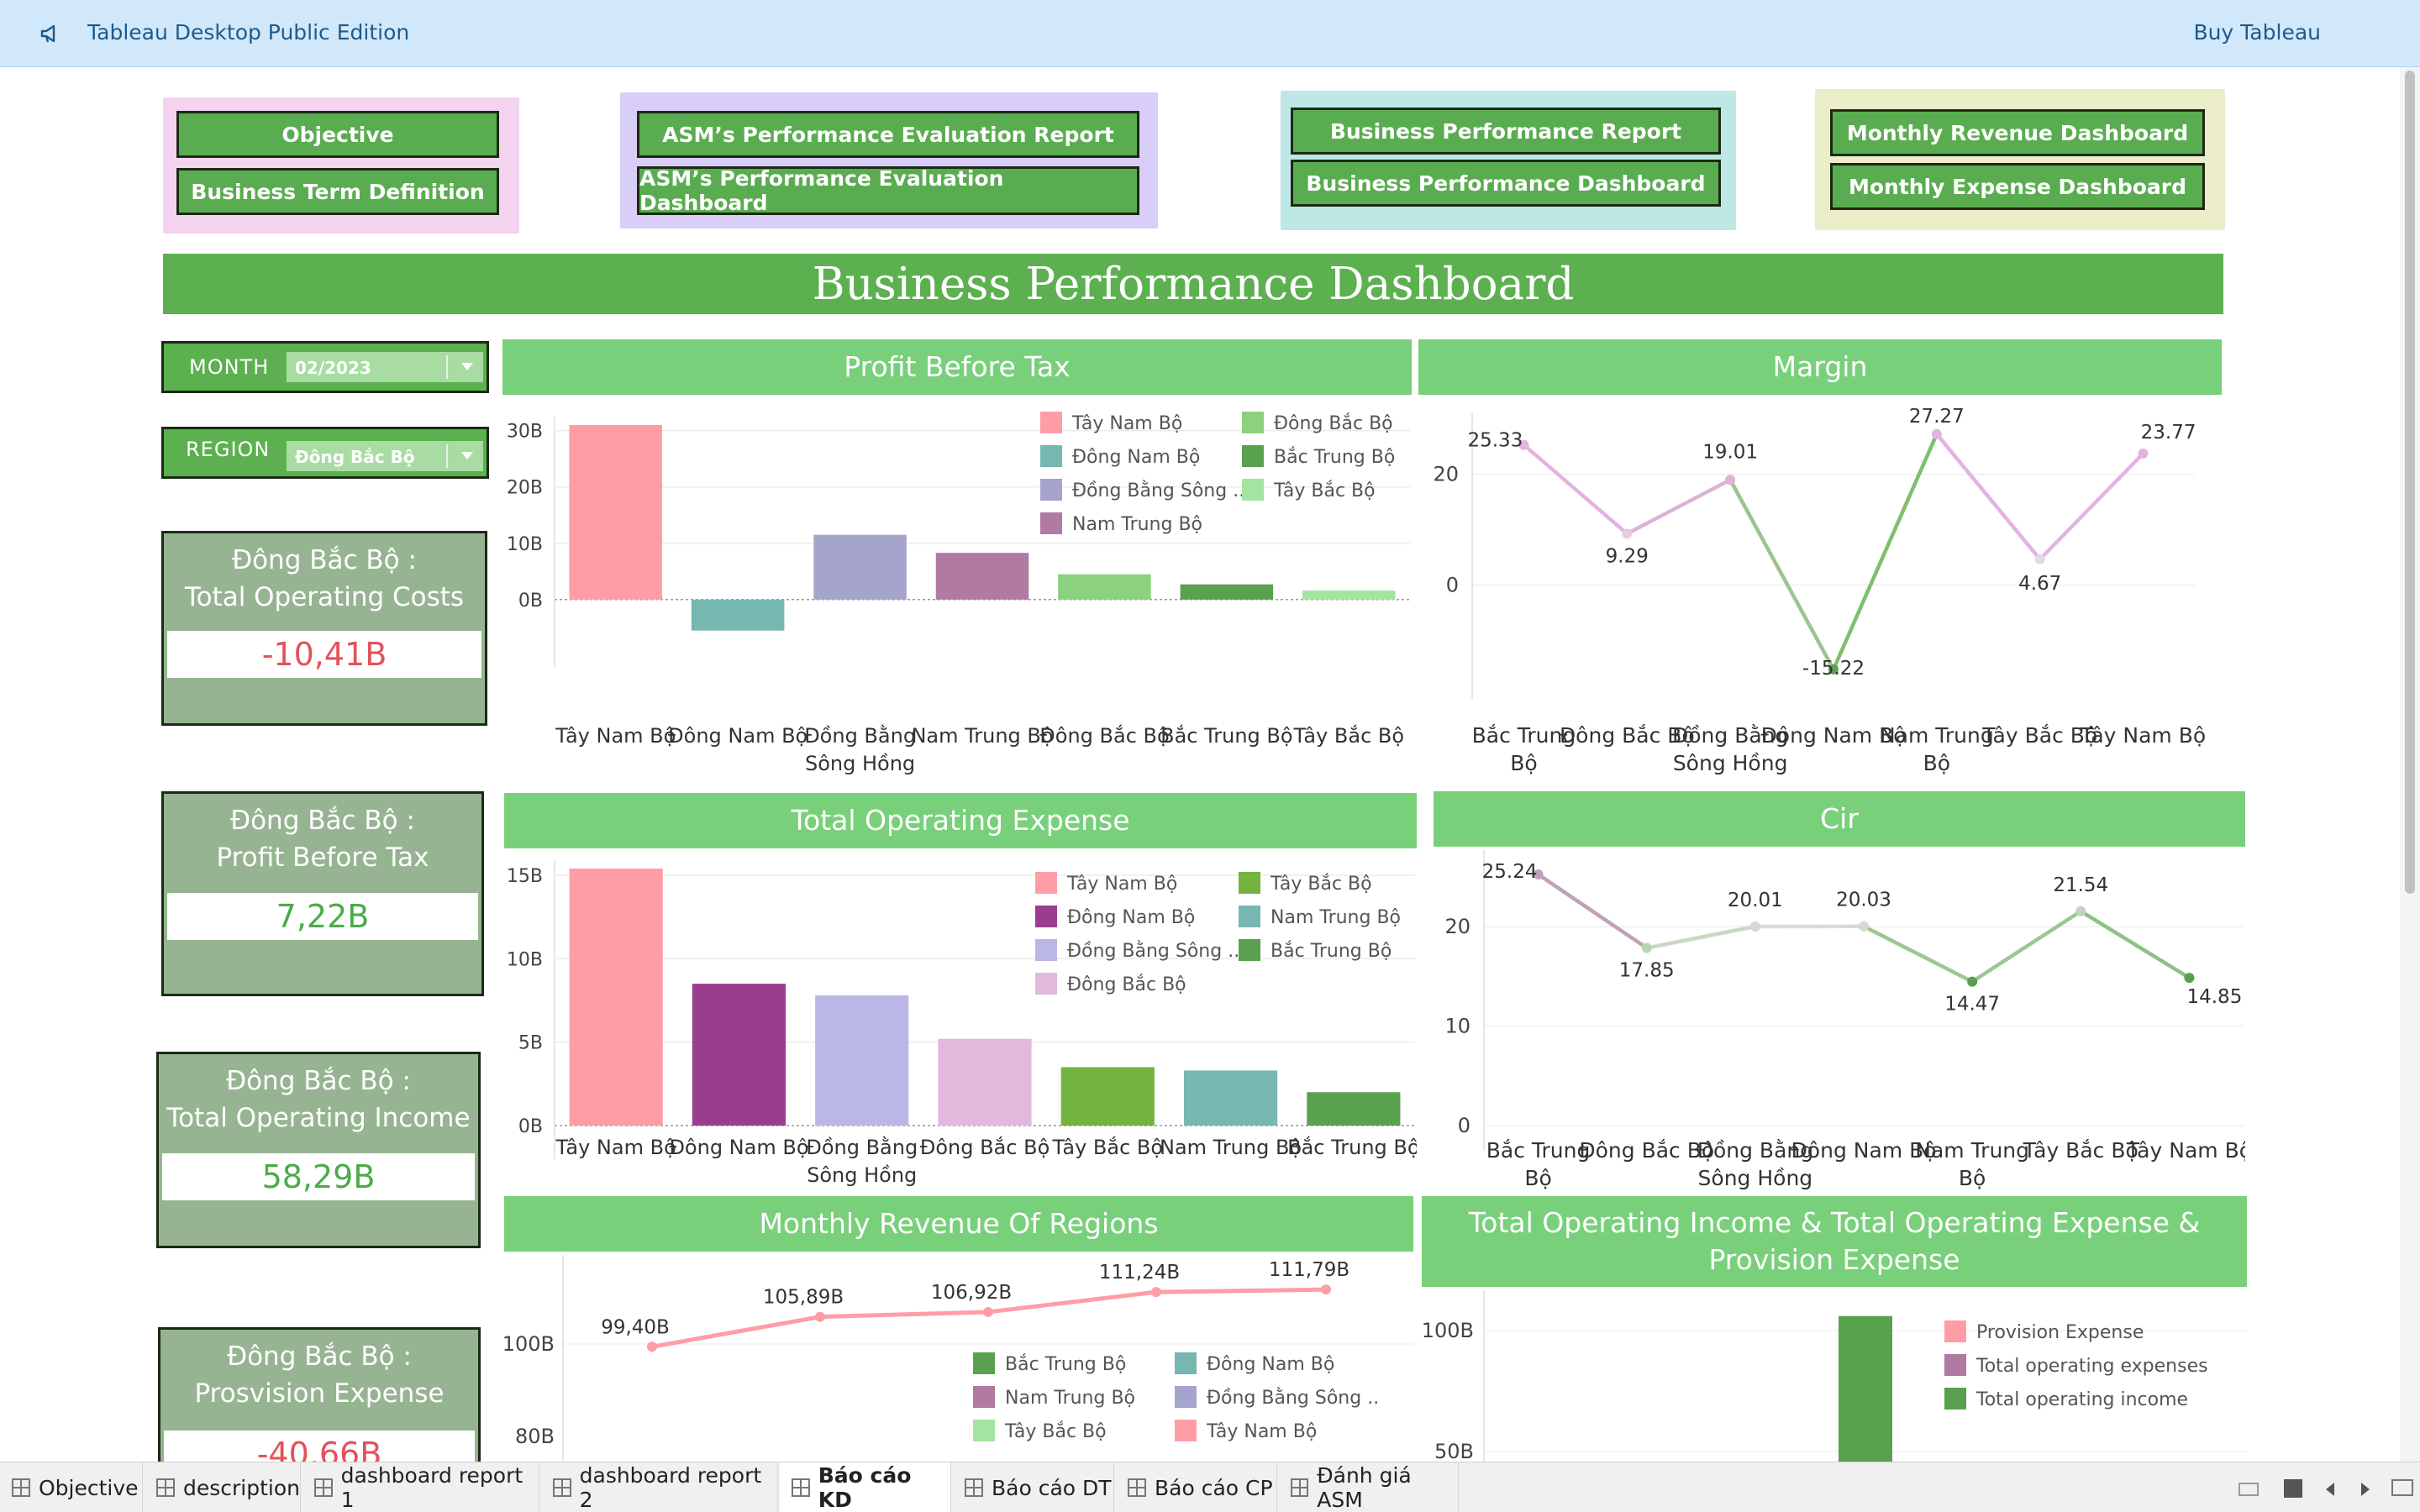 The image size is (2420, 1512). What do you see at coordinates (2248, 1489) in the screenshot?
I see `filmstrip-view-icon` at bounding box center [2248, 1489].